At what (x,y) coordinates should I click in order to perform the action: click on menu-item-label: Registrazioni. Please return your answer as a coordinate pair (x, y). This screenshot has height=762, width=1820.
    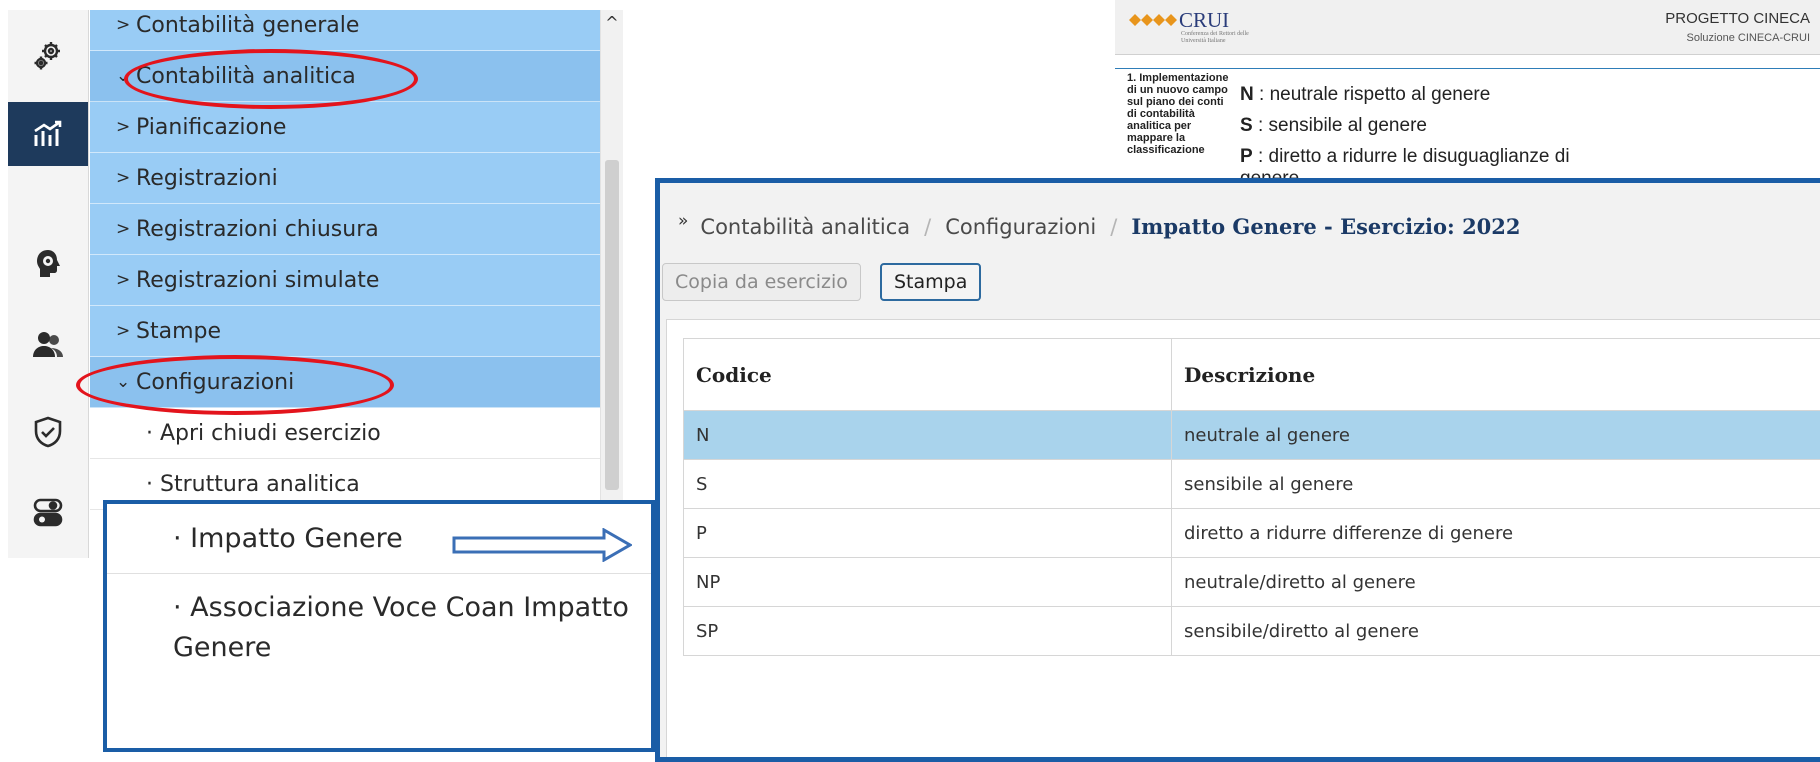
    Looking at the image, I should click on (207, 178).